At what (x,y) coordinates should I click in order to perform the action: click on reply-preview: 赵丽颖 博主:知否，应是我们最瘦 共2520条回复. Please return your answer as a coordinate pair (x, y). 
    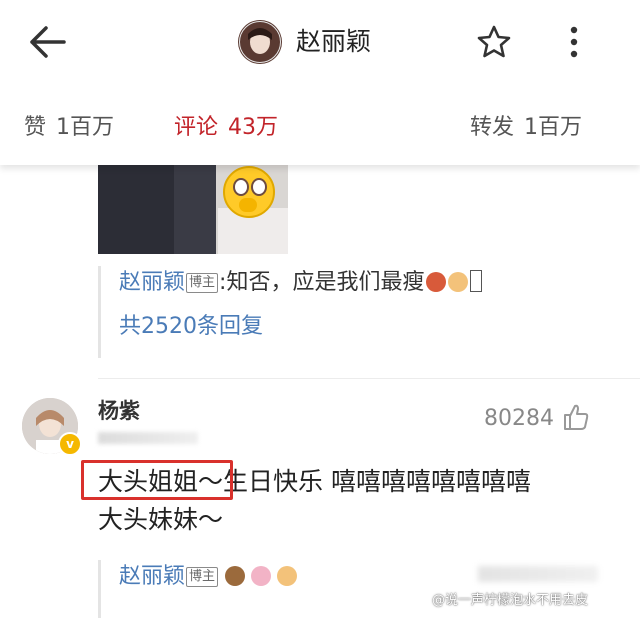
    Looking at the image, I should click on (369, 312).